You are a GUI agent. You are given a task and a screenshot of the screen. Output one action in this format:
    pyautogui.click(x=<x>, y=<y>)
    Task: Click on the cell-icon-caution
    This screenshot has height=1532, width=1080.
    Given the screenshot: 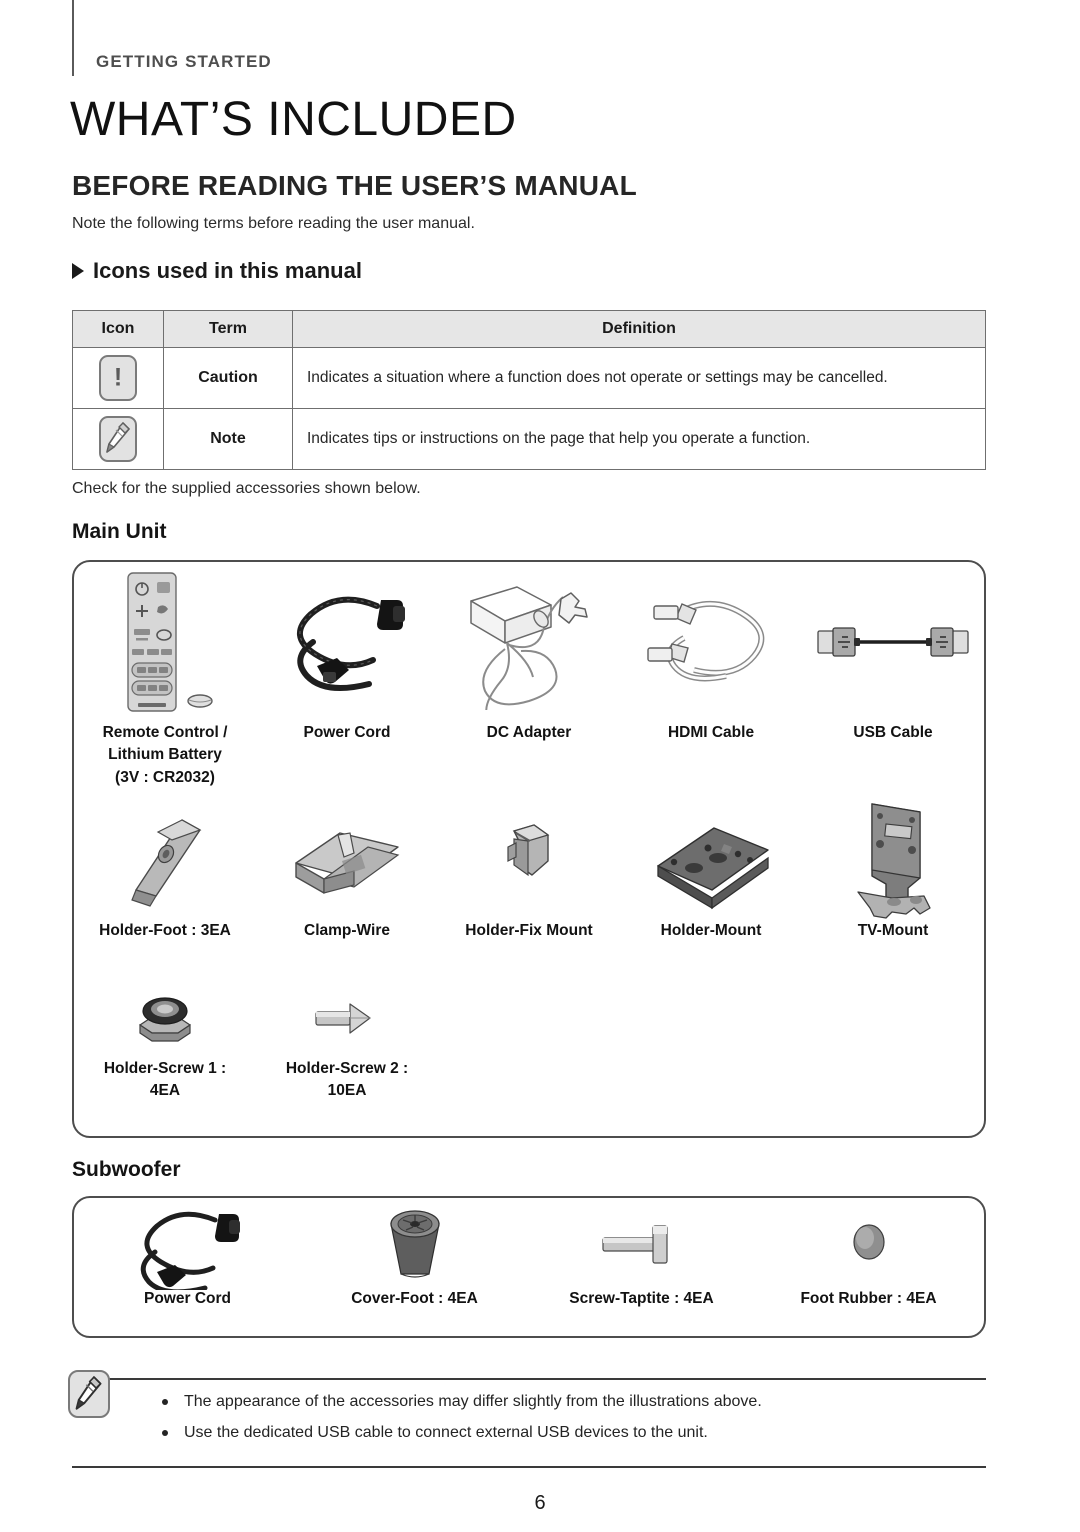 What is the action you would take?
    pyautogui.click(x=118, y=378)
    